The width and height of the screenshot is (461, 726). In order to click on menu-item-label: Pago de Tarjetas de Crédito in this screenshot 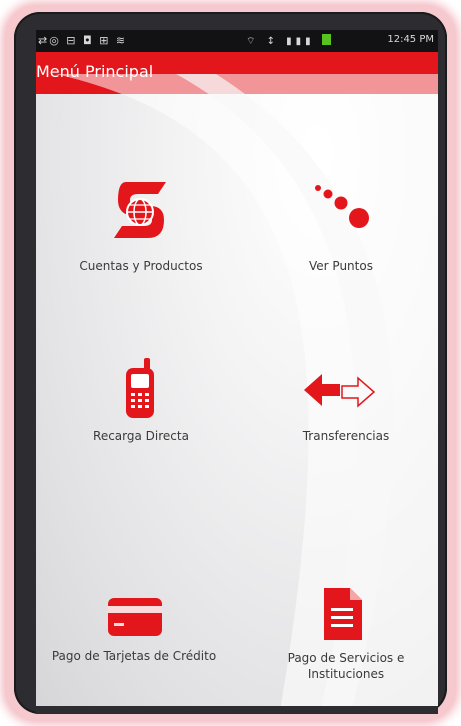, I will do `click(134, 656)`.